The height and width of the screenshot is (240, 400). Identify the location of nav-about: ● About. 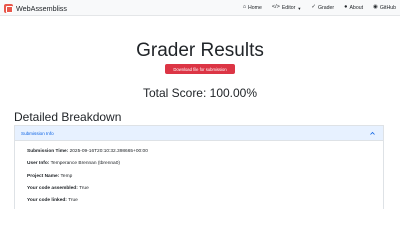
(353, 8).